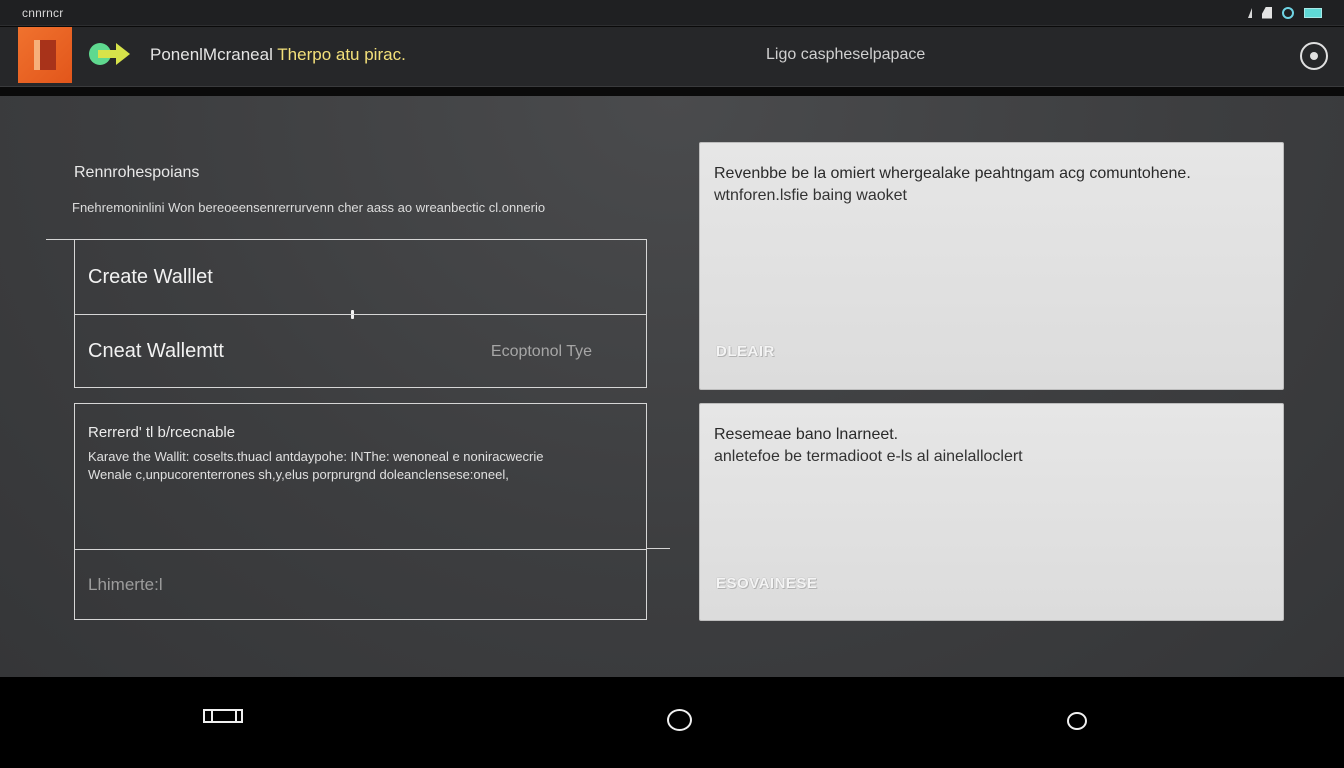 This screenshot has width=1344, height=768. Describe the element at coordinates (162, 432) in the screenshot. I see `restore-title: Rerrerd' tl b/rcecnable` at that location.